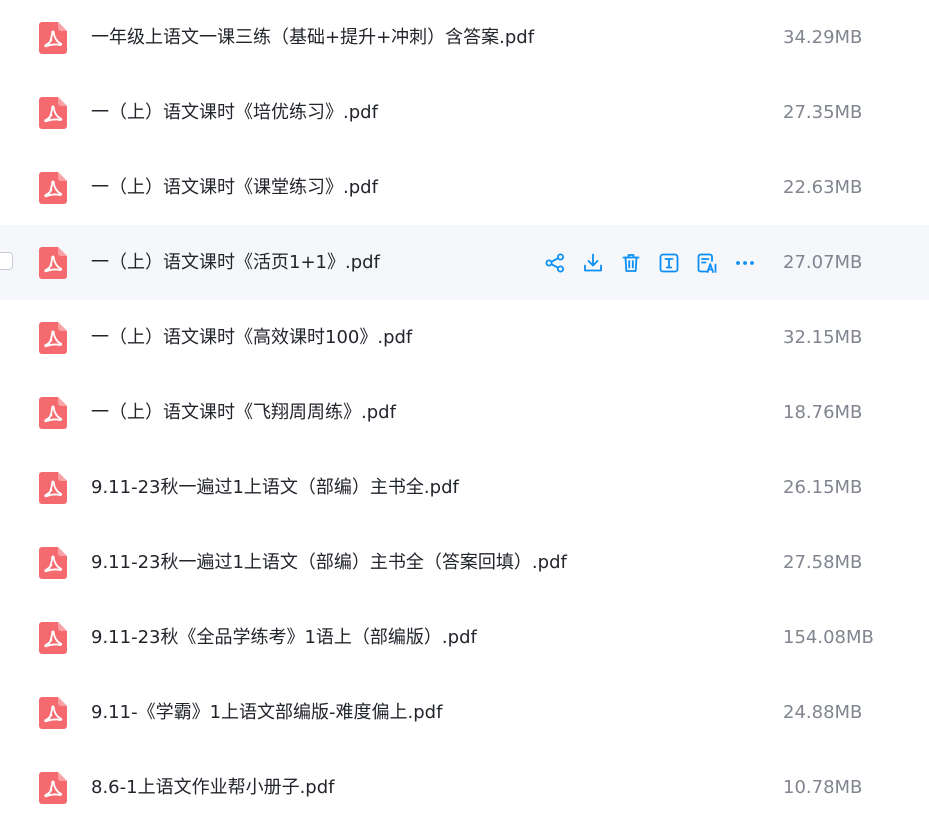 Image resolution: width=929 pixels, height=830 pixels. I want to click on file-row: 一（上）语文课时《活页1+1》.pdf 27.07MB, so click(464, 262).